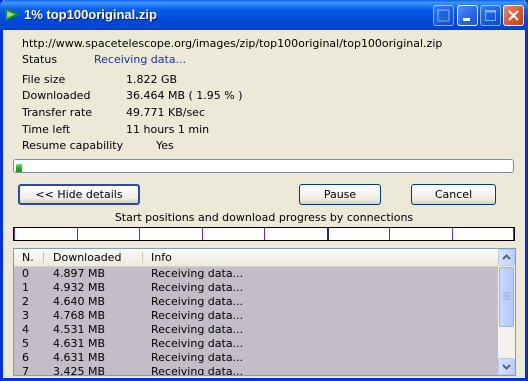 This screenshot has height=381, width=528. I want to click on chevron-up-icon, so click(506, 257).